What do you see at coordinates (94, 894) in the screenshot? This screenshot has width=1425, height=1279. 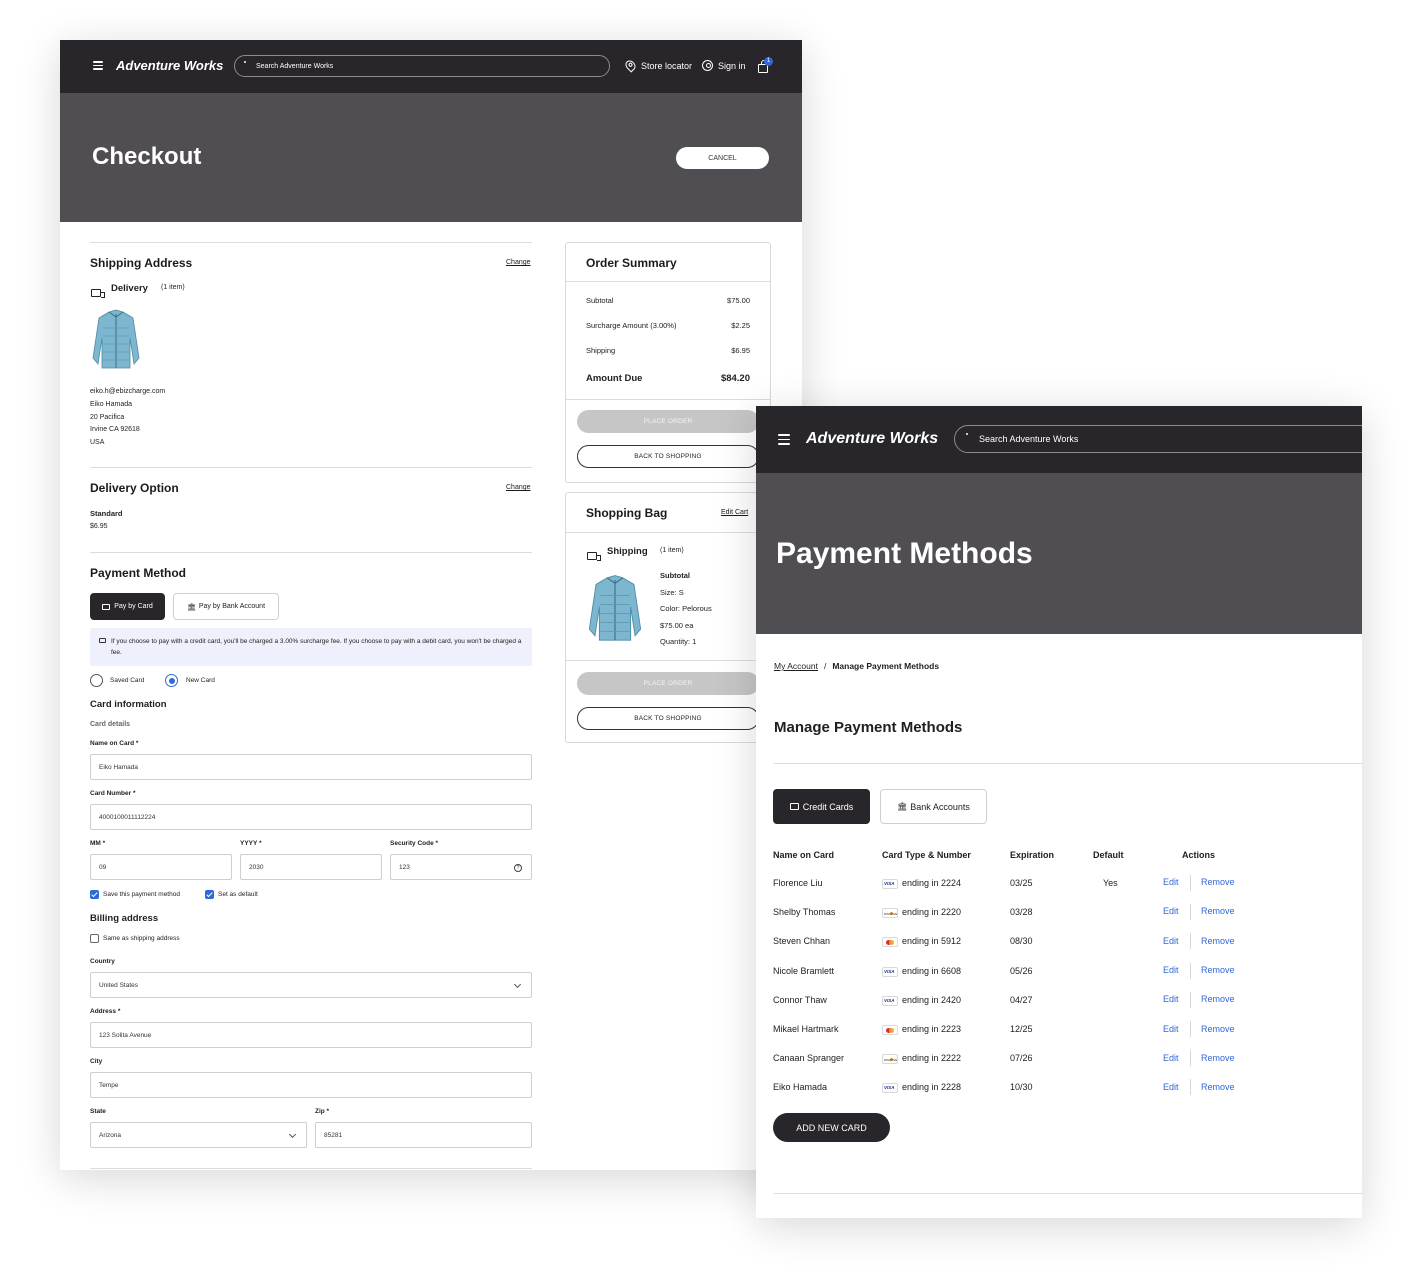 I see `save-payment-checkbox` at bounding box center [94, 894].